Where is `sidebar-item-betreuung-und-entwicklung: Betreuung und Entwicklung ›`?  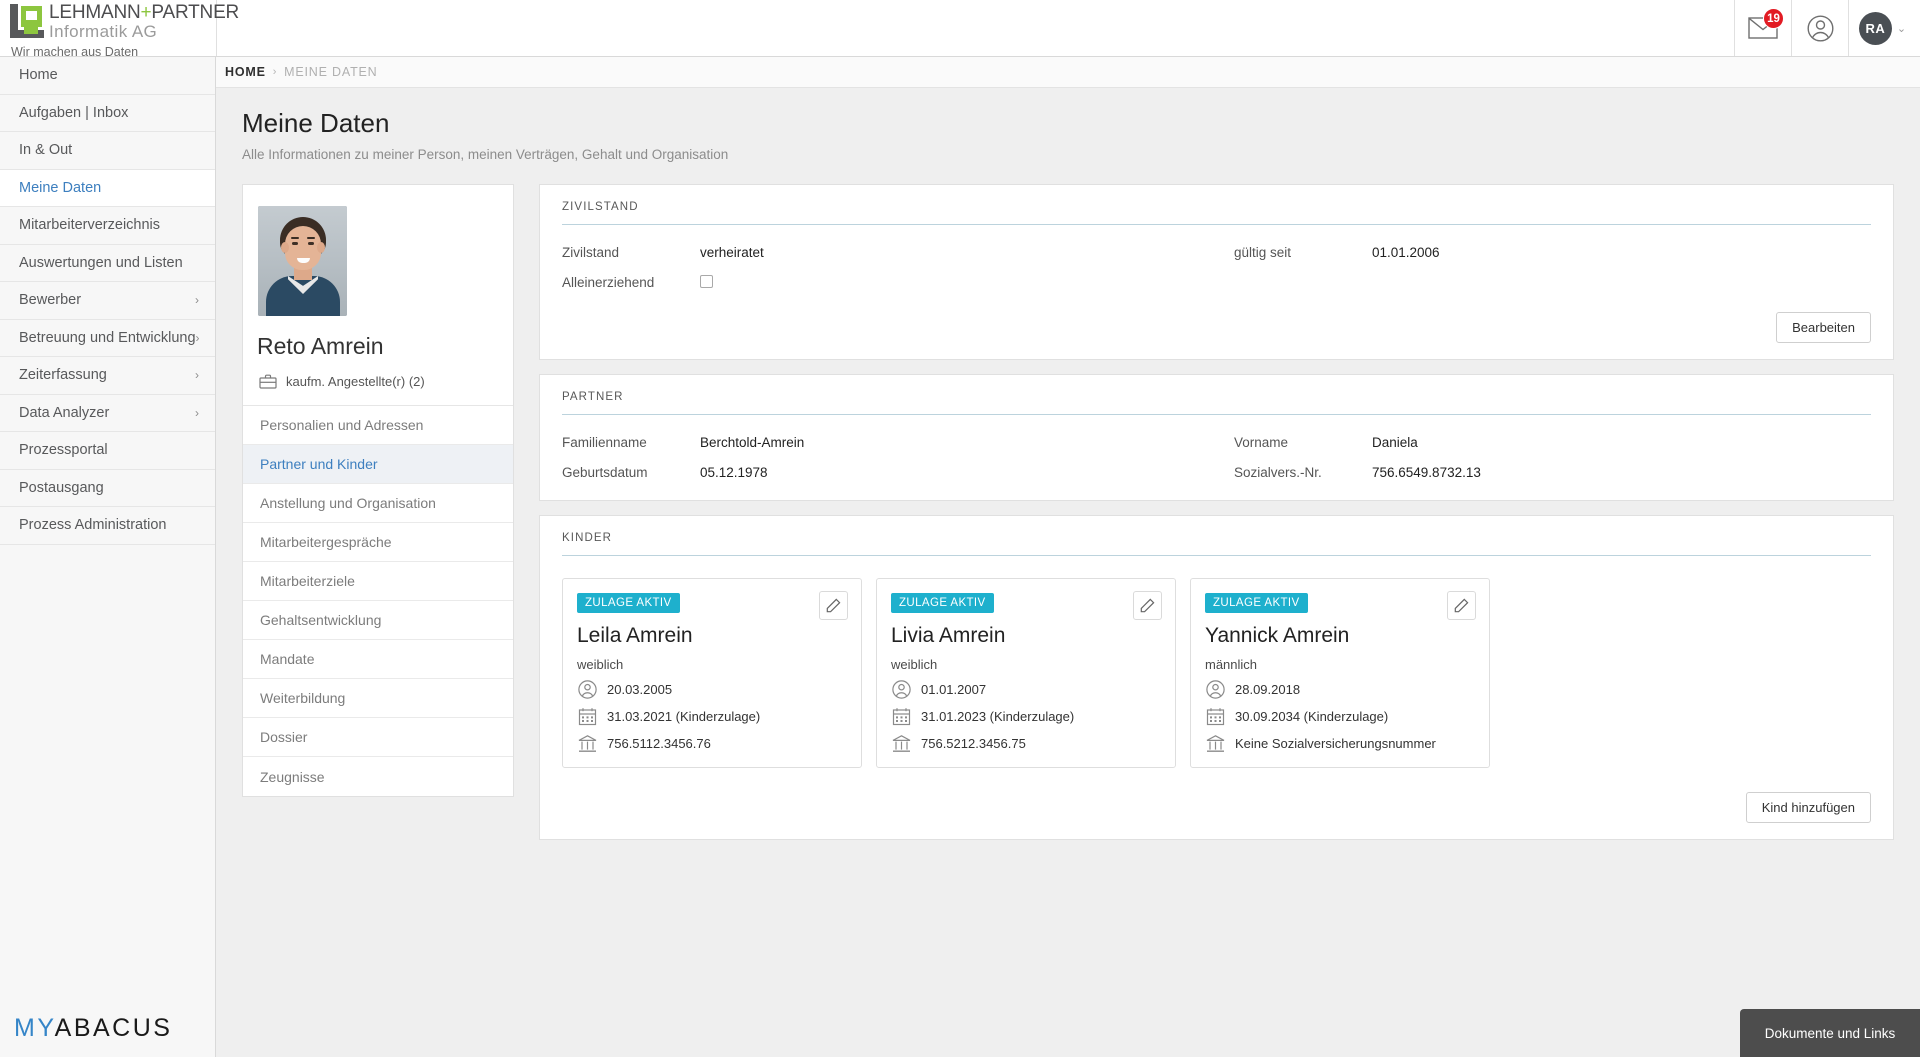 sidebar-item-betreuung-und-entwicklung: Betreuung und Entwicklung › is located at coordinates (107, 338).